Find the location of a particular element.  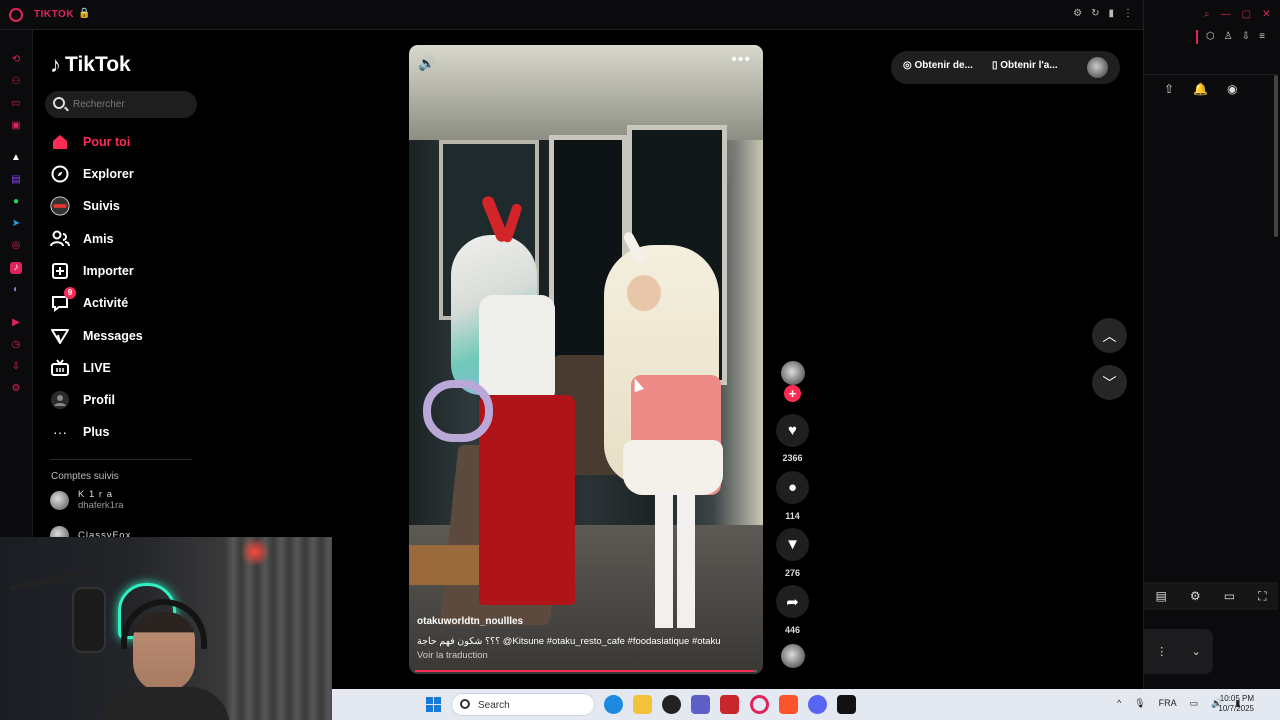

nav-amis: Amis is located at coordinates (125, 239).